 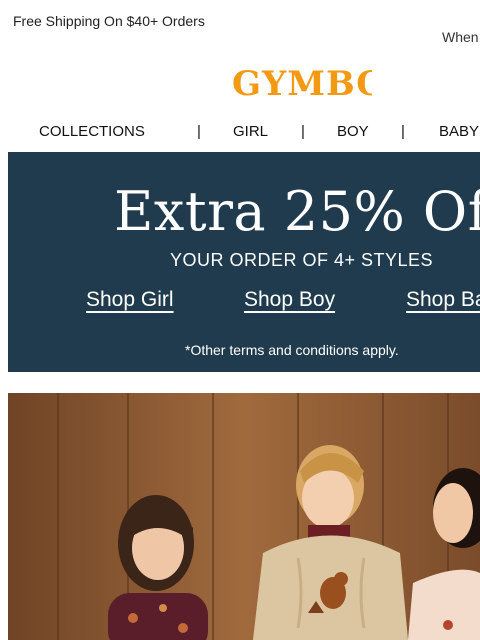 I want to click on nav-boy: BOY, so click(x=353, y=131).